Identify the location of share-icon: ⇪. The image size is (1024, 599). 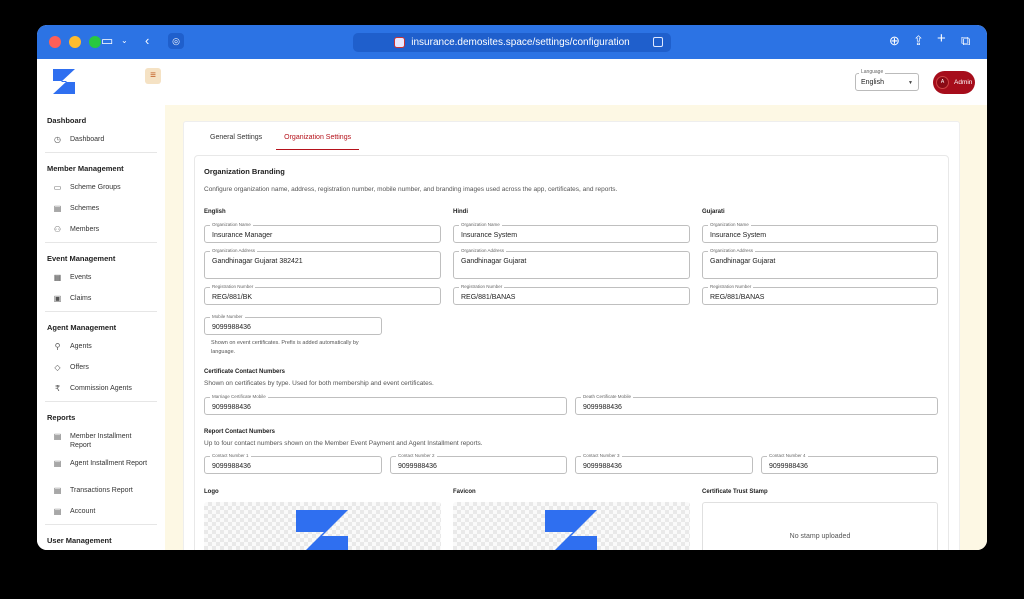
(918, 41).